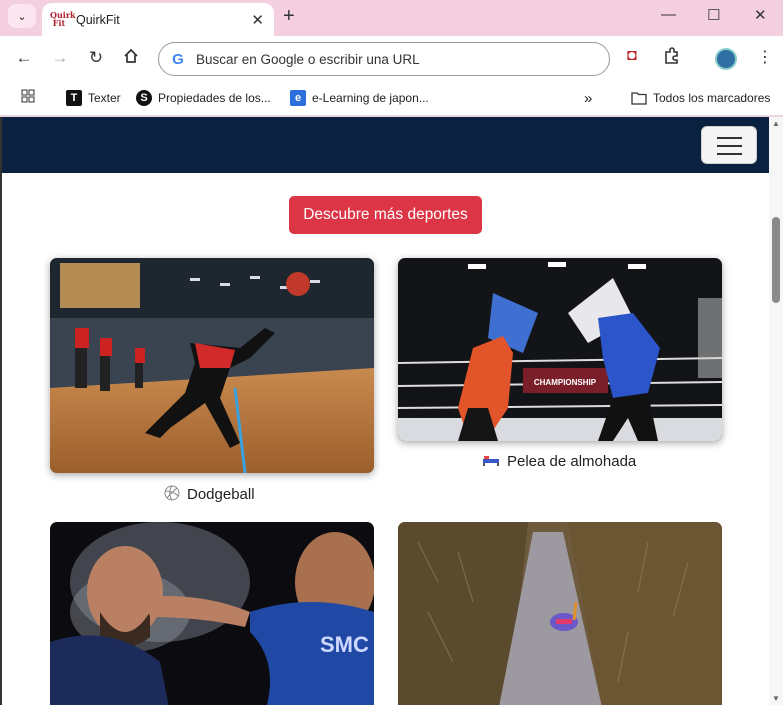  Describe the element at coordinates (760, 15) in the screenshot. I see `close-window-button: ✕` at that location.